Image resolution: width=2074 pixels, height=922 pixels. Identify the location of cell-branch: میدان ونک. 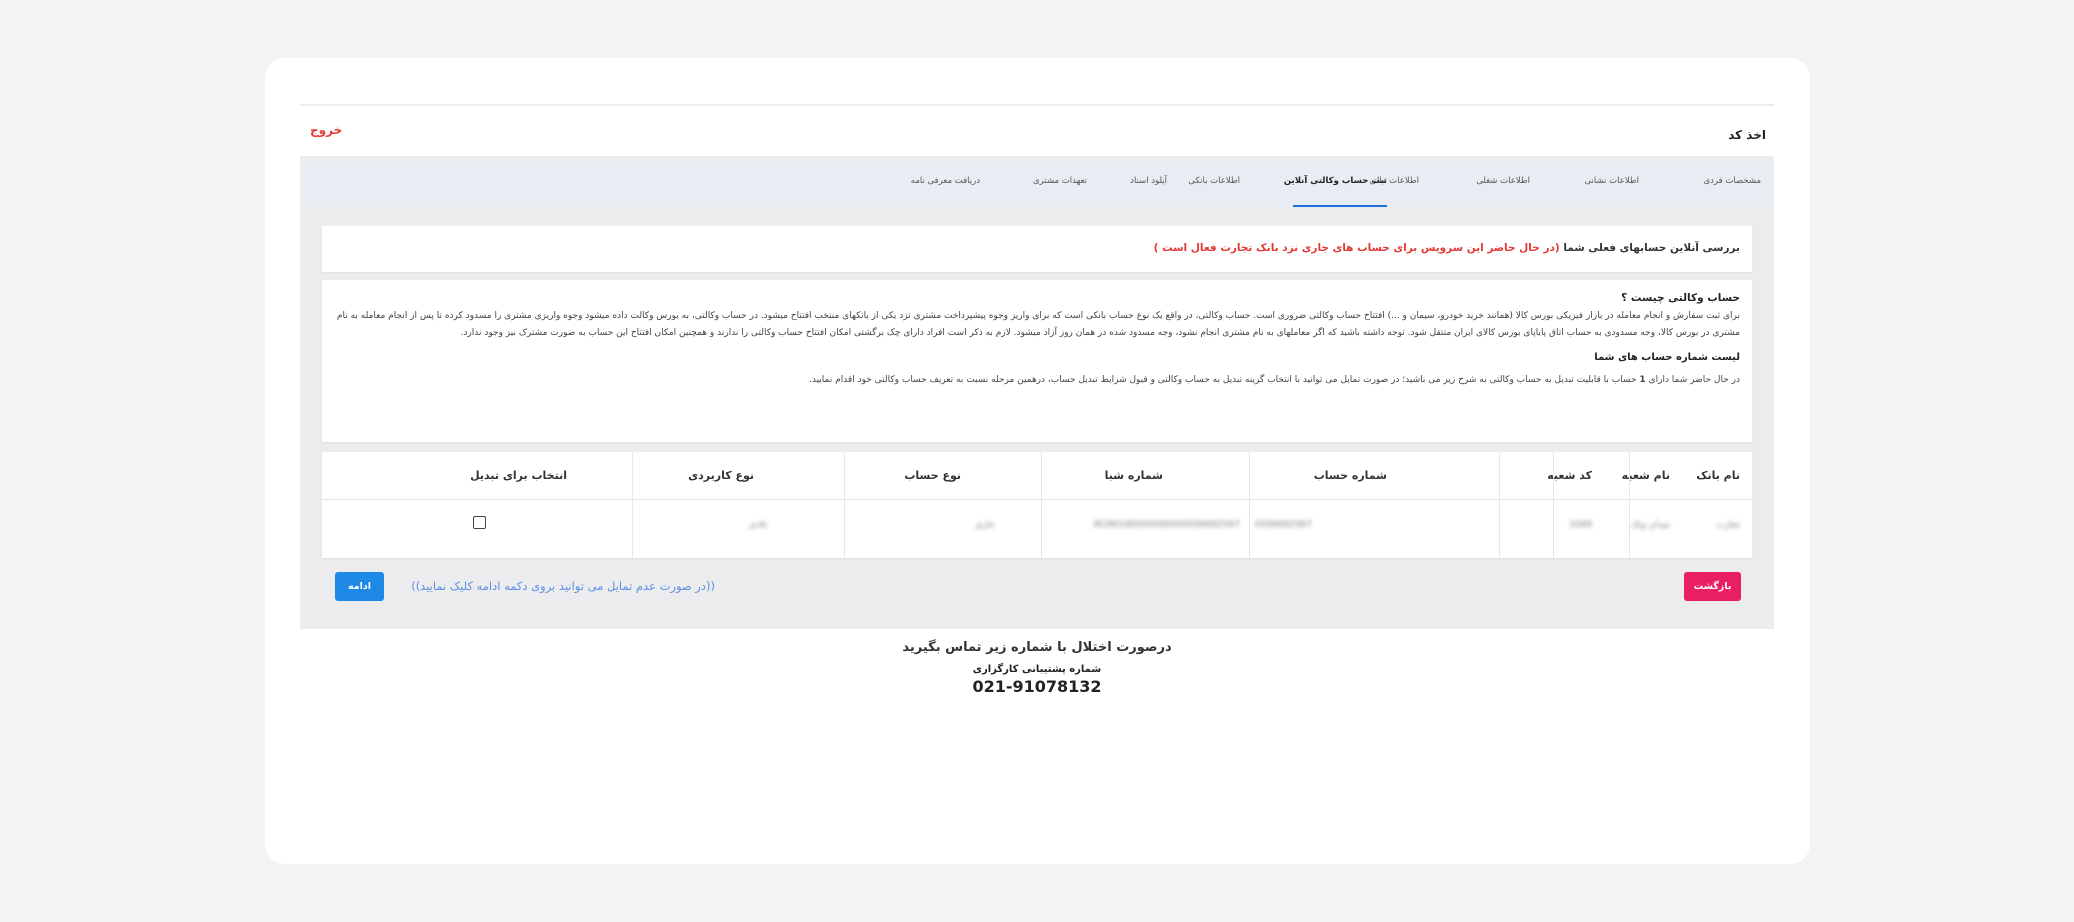
(1650, 525).